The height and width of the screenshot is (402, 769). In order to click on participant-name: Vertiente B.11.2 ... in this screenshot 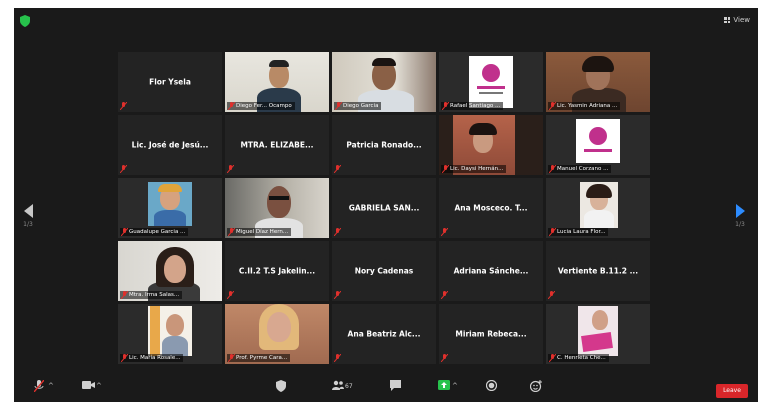, I will do `click(598, 271)`.